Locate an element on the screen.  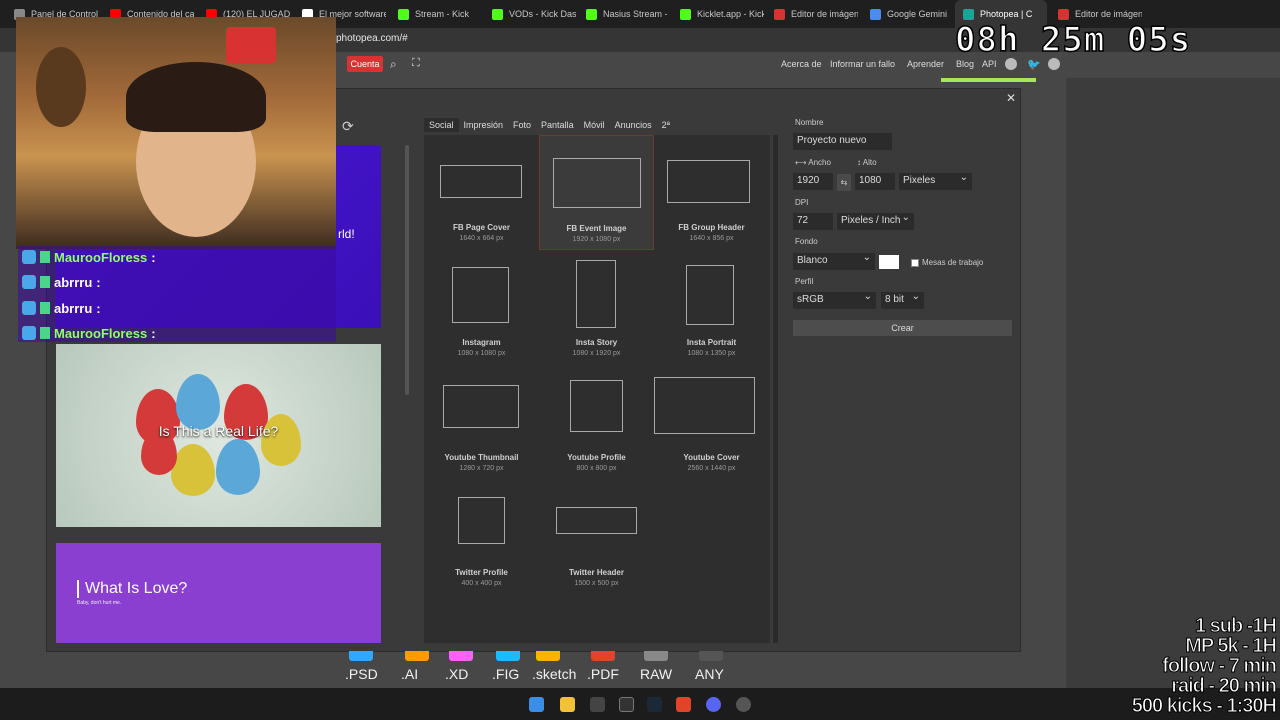
format-label: .FIG is located at coordinates (505, 674).